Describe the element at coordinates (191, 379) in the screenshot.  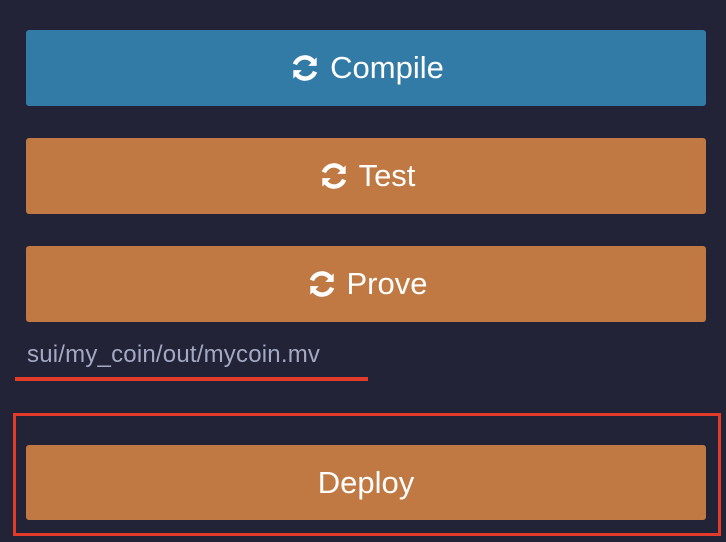
I see `path-underline-annotation` at that location.